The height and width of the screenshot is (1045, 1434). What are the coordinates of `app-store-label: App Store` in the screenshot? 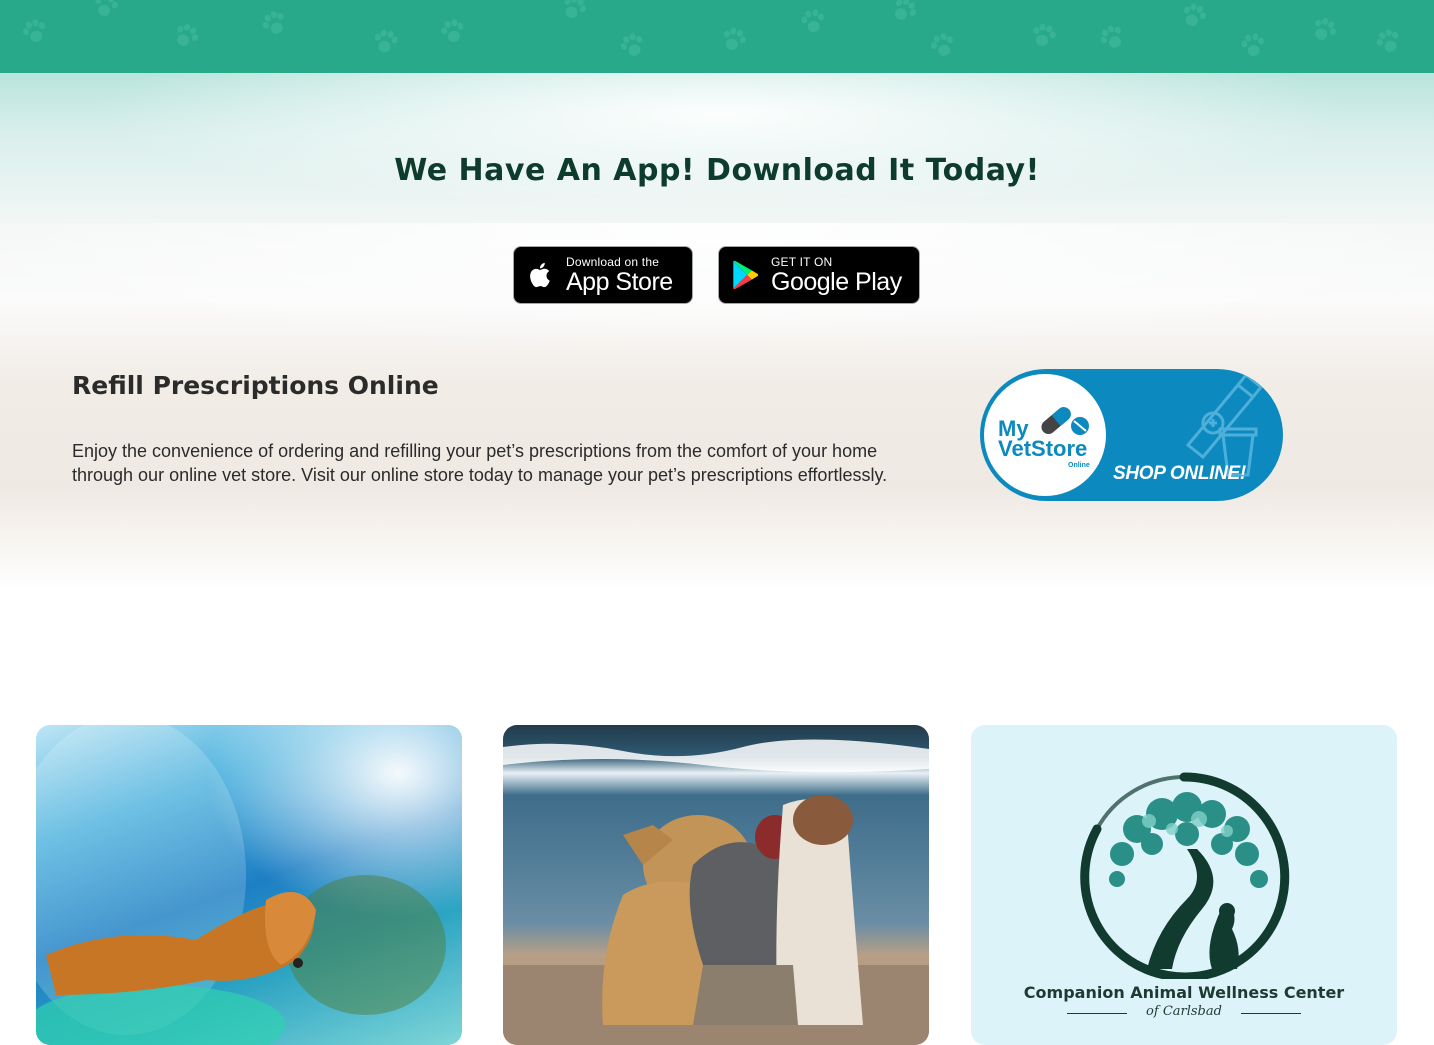 It's located at (619, 281).